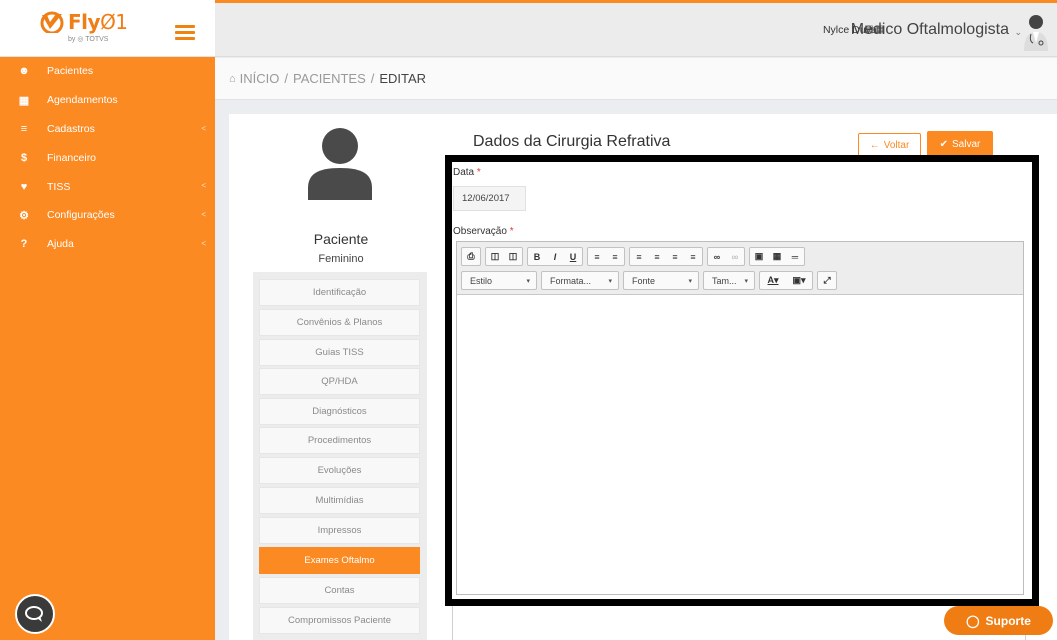  I want to click on date-field: 12/06/2017, so click(489, 198).